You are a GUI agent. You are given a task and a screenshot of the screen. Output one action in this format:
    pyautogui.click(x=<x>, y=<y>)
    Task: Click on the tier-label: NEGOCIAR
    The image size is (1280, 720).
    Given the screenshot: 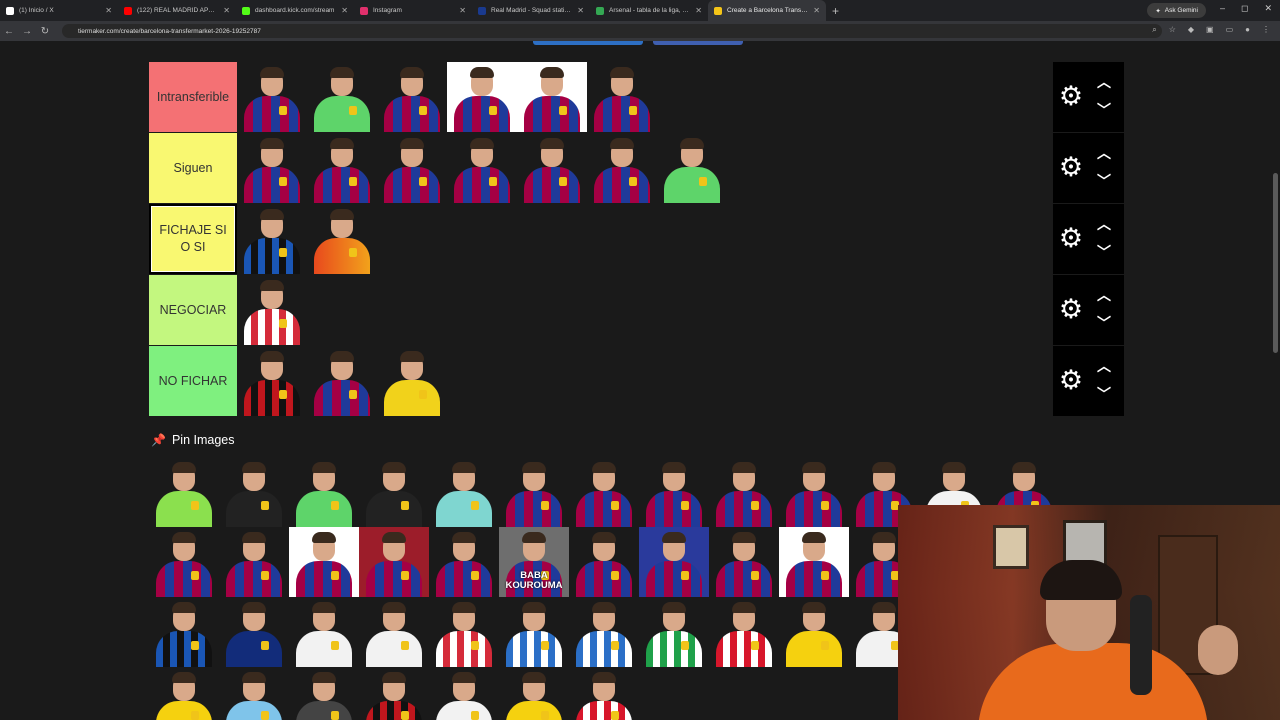 What is the action you would take?
    pyautogui.click(x=193, y=310)
    